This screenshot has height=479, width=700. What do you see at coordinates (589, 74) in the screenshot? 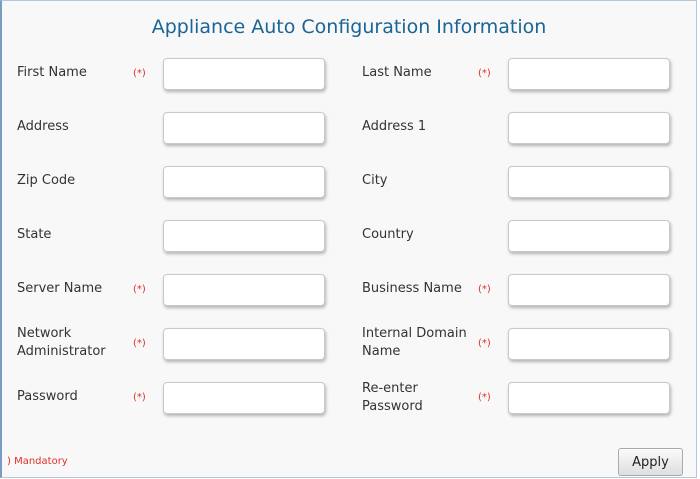
I see `last-name-field` at bounding box center [589, 74].